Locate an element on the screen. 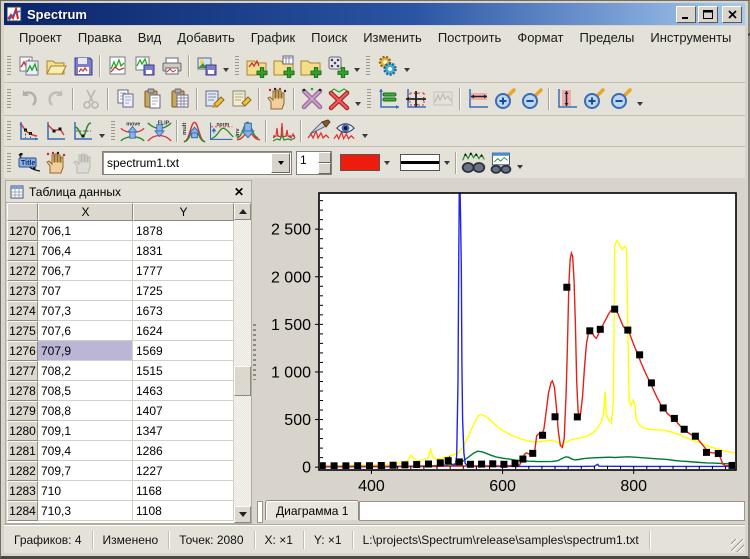 The image size is (750, 559). menu-tools: Инструменты is located at coordinates (690, 37).